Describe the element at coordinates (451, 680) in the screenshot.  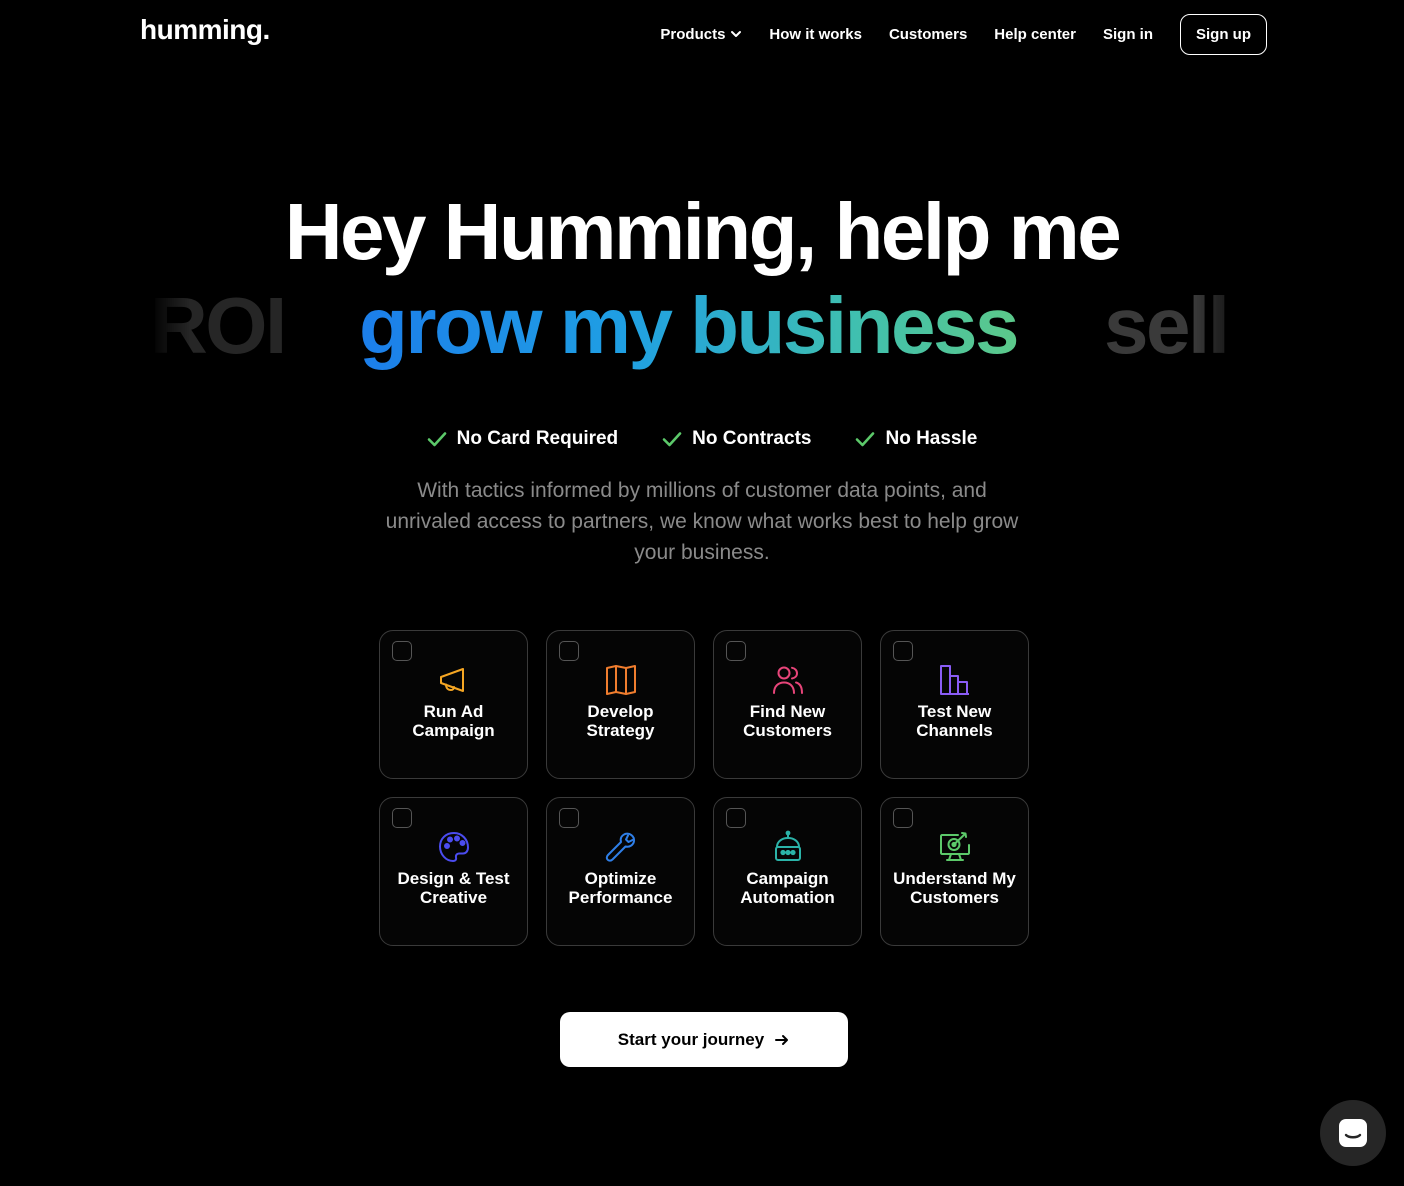
I see `megaphone-icon` at that location.